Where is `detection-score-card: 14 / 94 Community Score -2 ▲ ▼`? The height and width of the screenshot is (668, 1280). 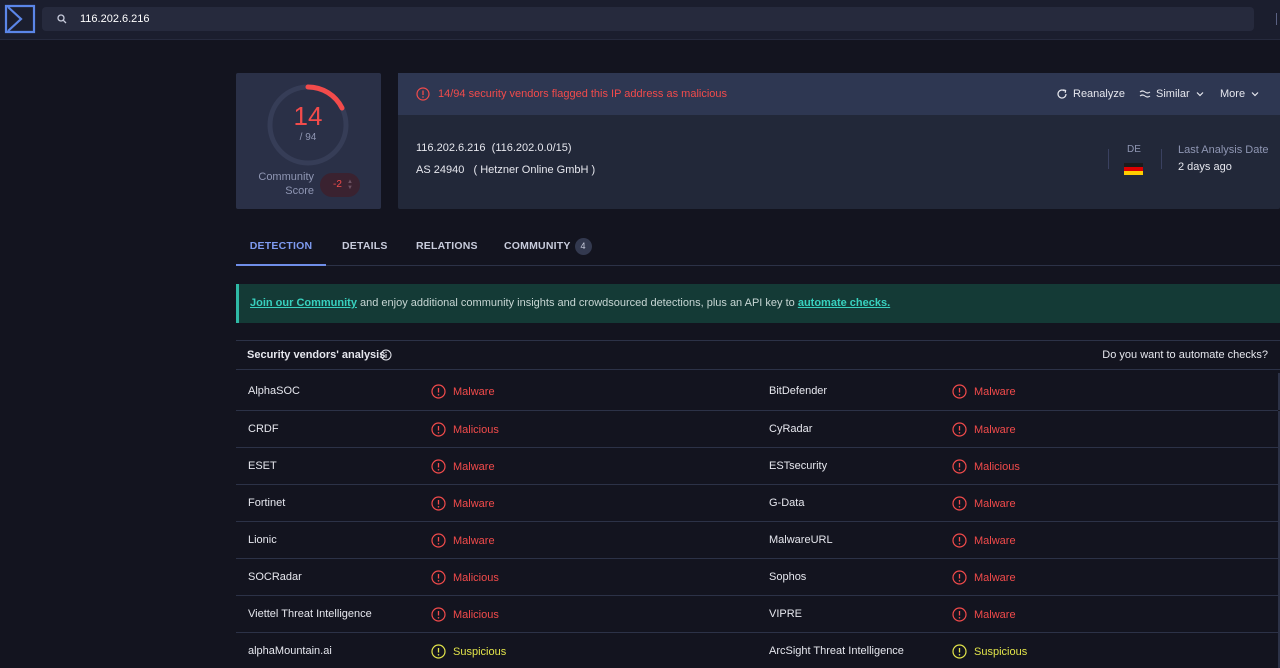
detection-score-card: 14 / 94 Community Score -2 ▲ ▼ is located at coordinates (308, 141).